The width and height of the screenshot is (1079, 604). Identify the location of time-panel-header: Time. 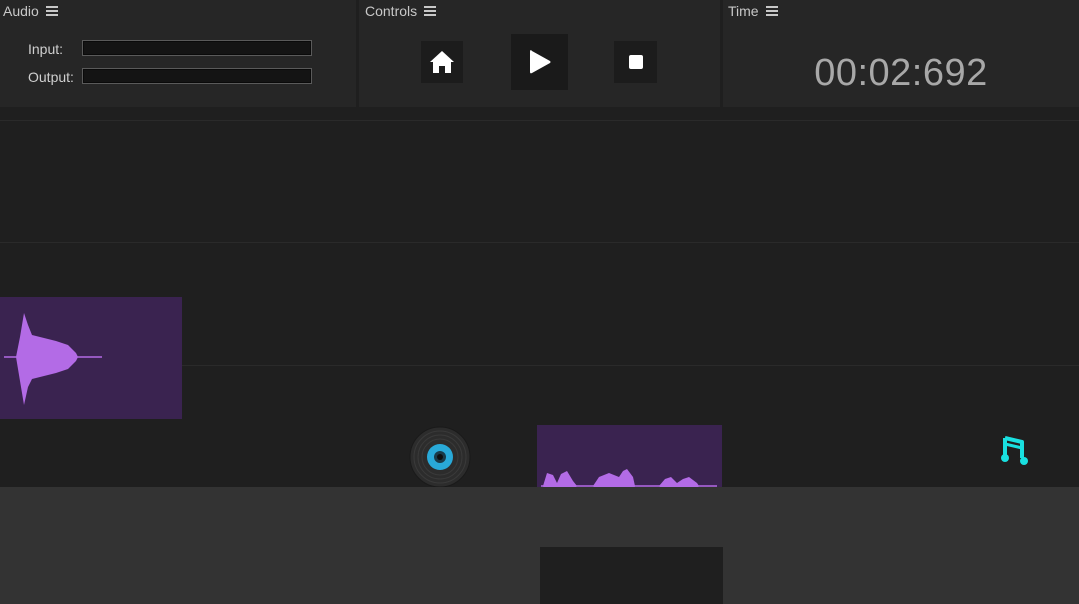
(753, 11).